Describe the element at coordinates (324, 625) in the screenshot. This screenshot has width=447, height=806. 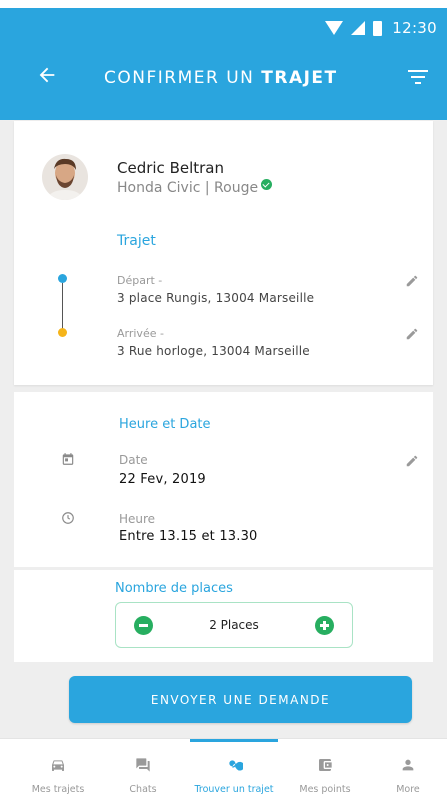
I see `increase-places-button` at that location.